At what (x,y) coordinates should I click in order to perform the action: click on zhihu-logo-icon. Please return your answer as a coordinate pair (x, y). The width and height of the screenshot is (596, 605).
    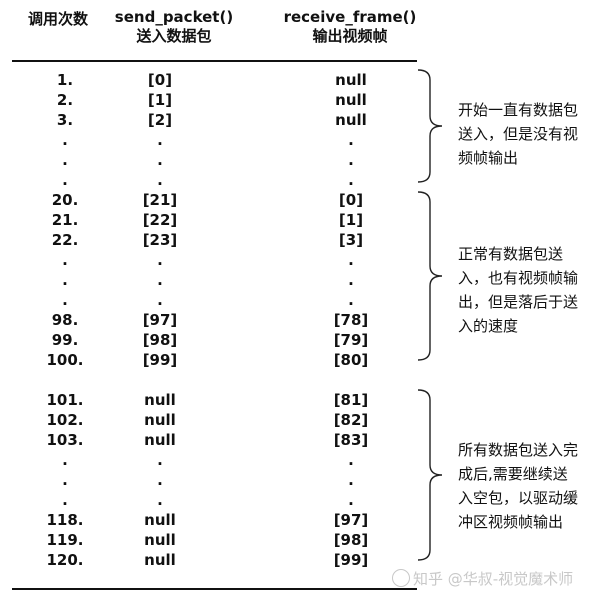
    Looking at the image, I should click on (401, 578).